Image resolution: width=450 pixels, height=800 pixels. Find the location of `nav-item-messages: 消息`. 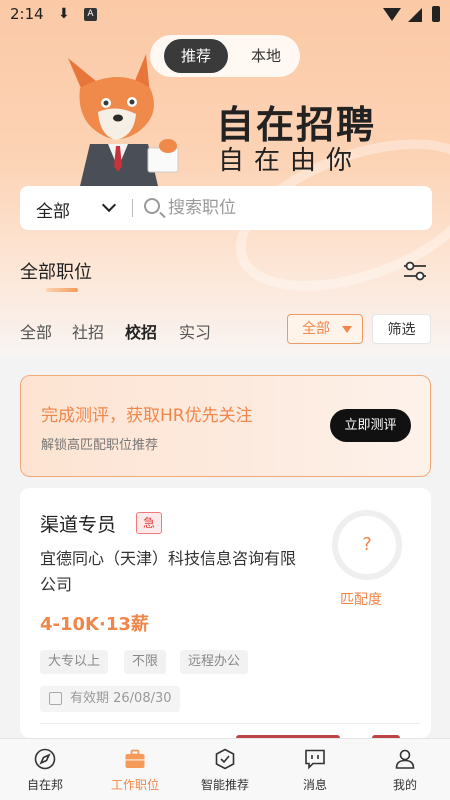

nav-item-messages: 消息 is located at coordinates (315, 769).